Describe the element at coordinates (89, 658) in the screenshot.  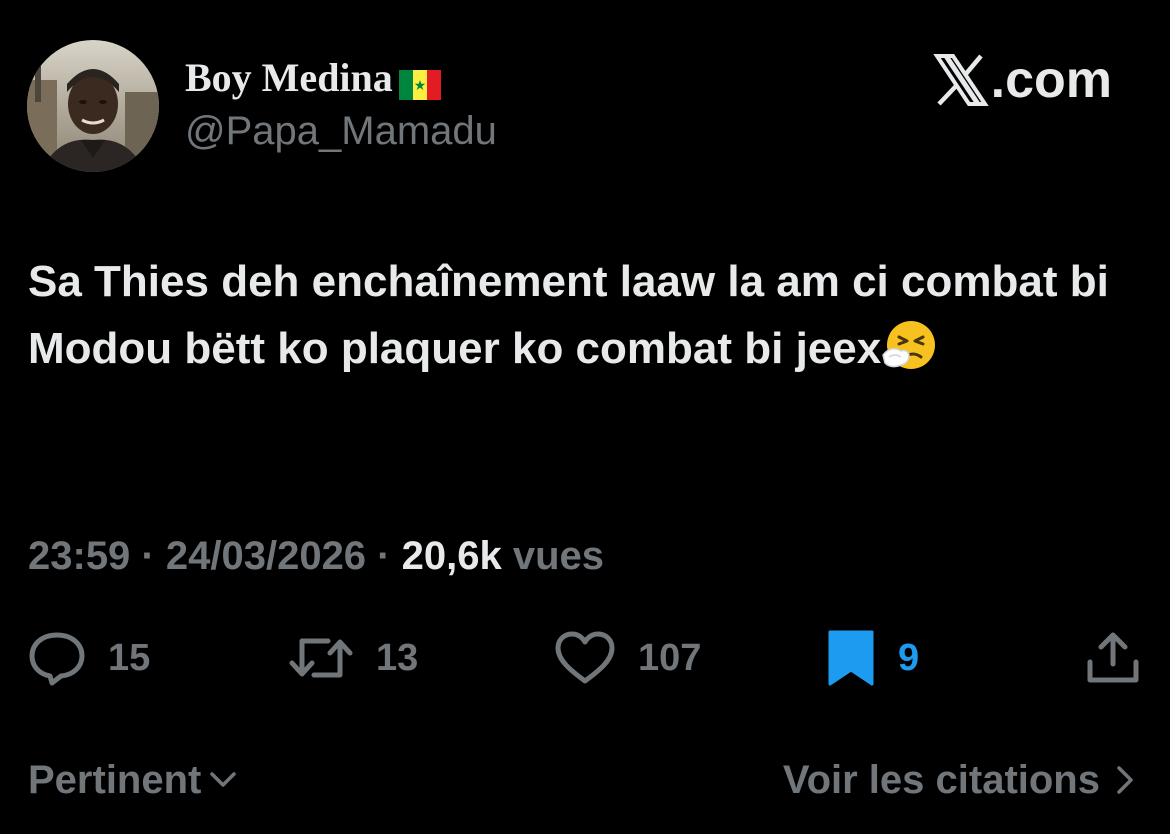
I see `reply-button: 15` at that location.